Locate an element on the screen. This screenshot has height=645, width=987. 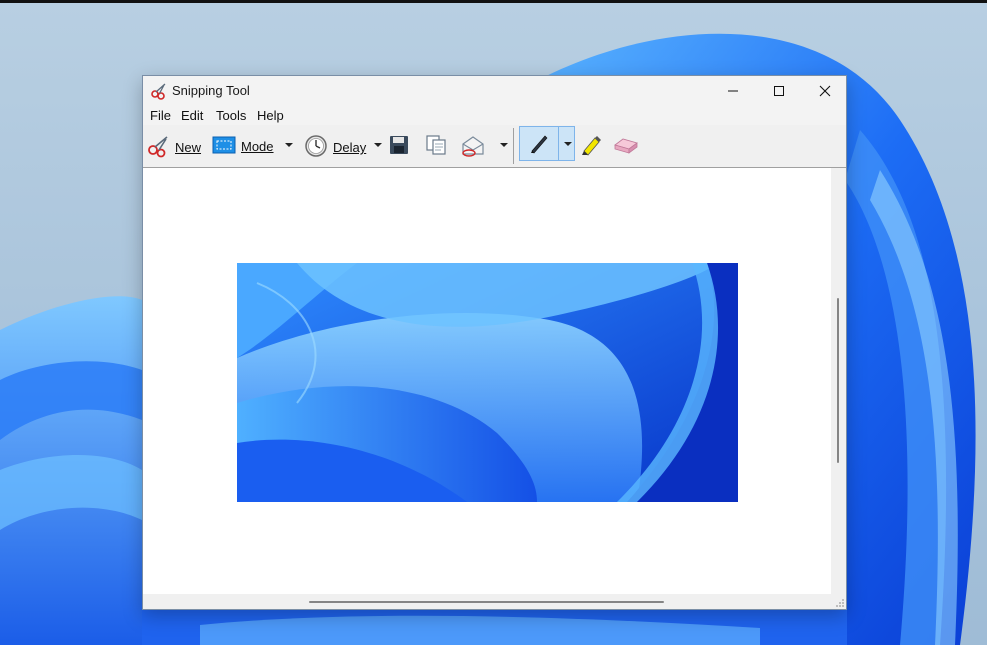
pen-button is located at coordinates (547, 143).